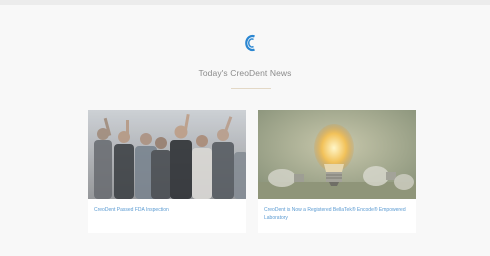 Image resolution: width=490 pixels, height=256 pixels. I want to click on news-title-link: CreoDent Passed FDA Inspection, so click(167, 211).